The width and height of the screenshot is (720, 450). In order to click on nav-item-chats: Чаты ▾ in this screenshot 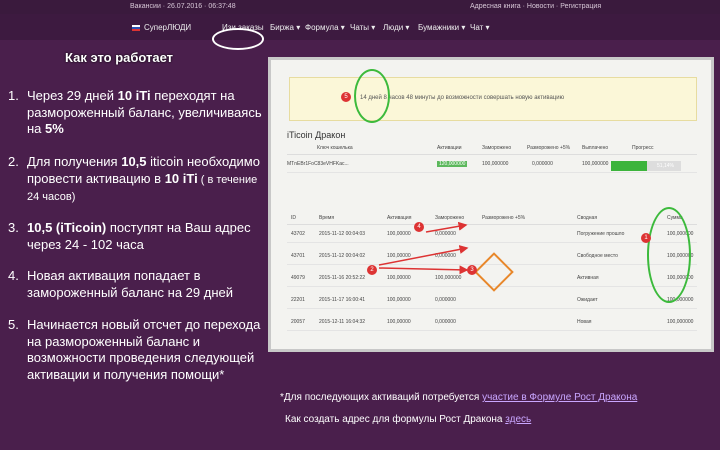, I will do `click(362, 27)`.